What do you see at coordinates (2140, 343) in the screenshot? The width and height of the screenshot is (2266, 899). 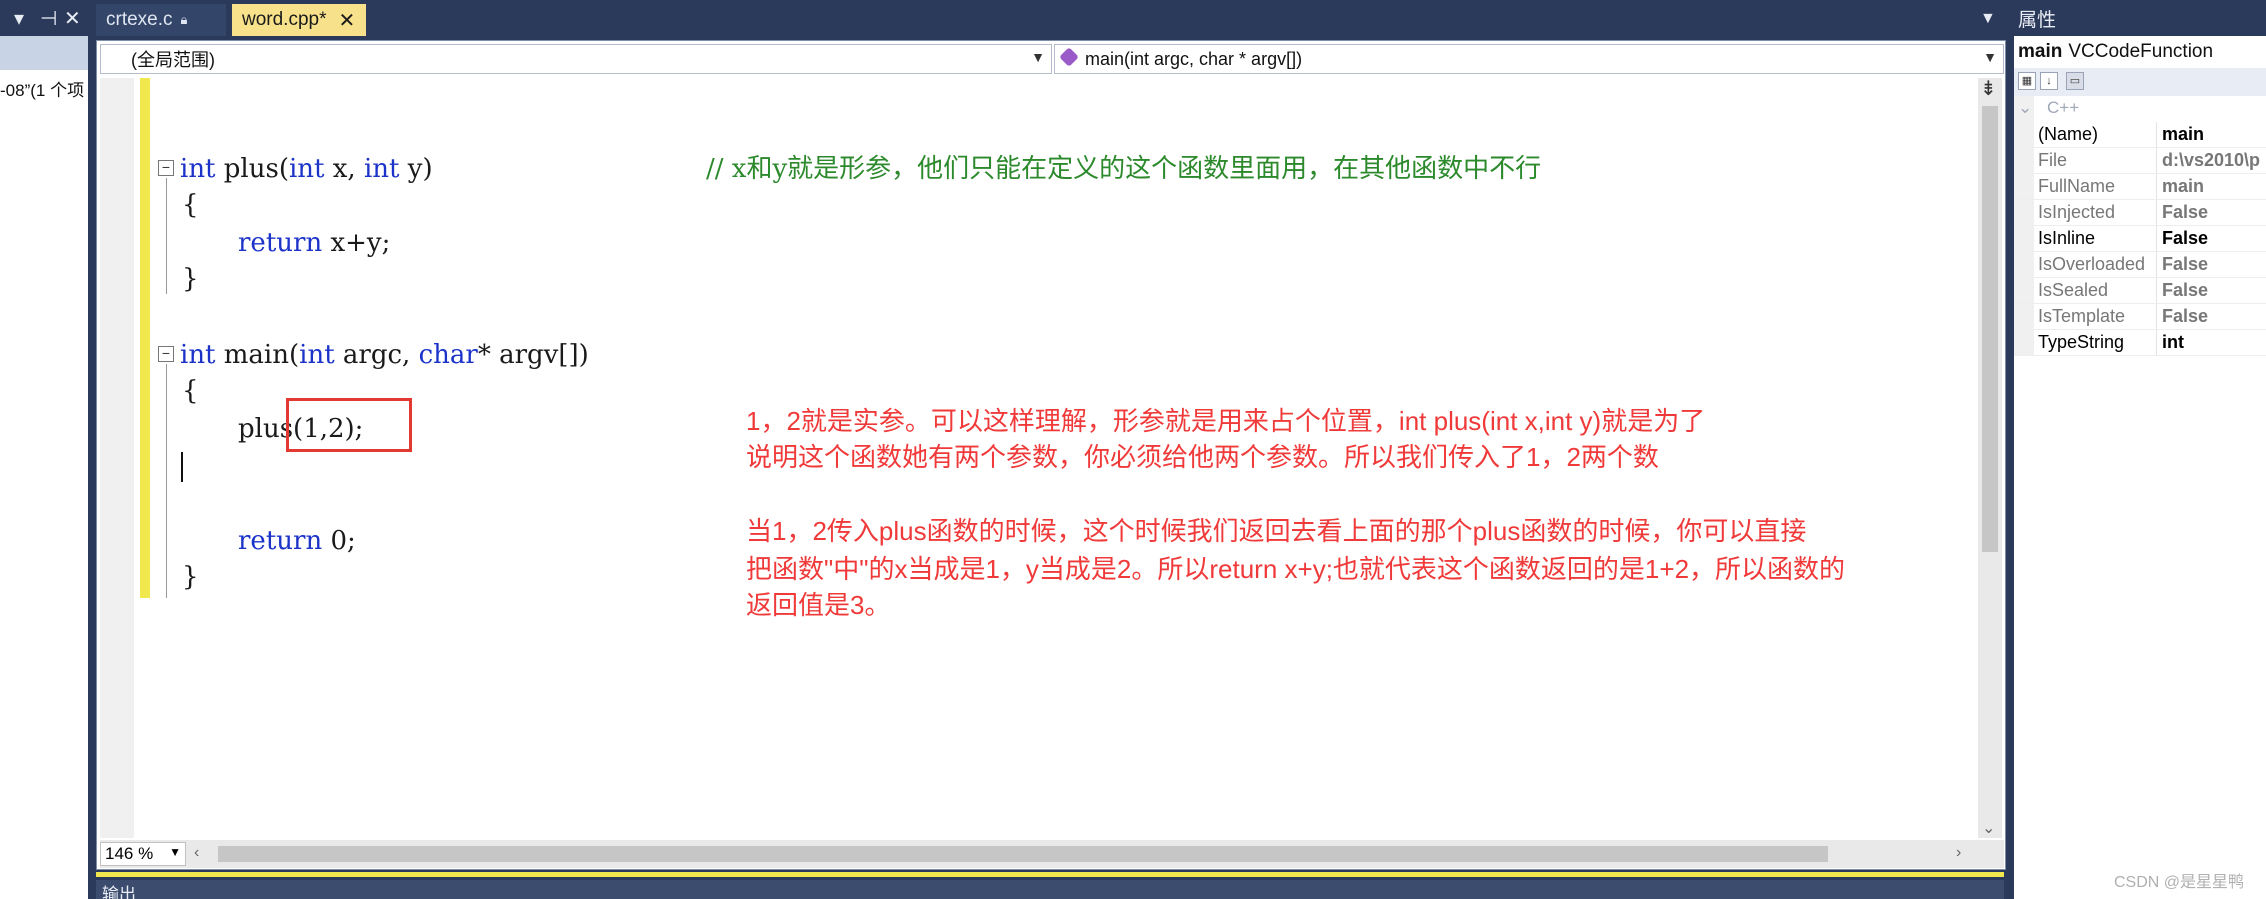 I see `property-row: TypeString int` at bounding box center [2140, 343].